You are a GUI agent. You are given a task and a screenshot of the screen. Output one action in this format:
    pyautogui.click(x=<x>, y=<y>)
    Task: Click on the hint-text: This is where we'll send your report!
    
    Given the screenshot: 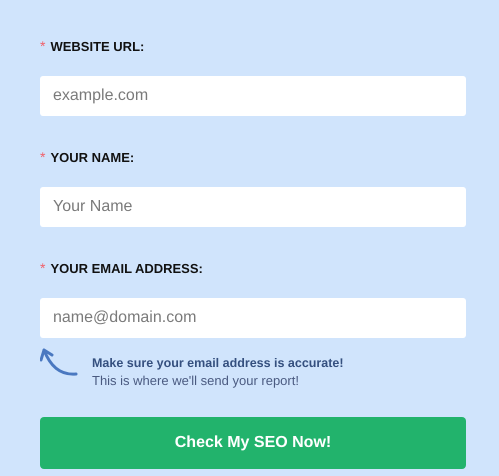 What is the action you would take?
    pyautogui.click(x=196, y=380)
    